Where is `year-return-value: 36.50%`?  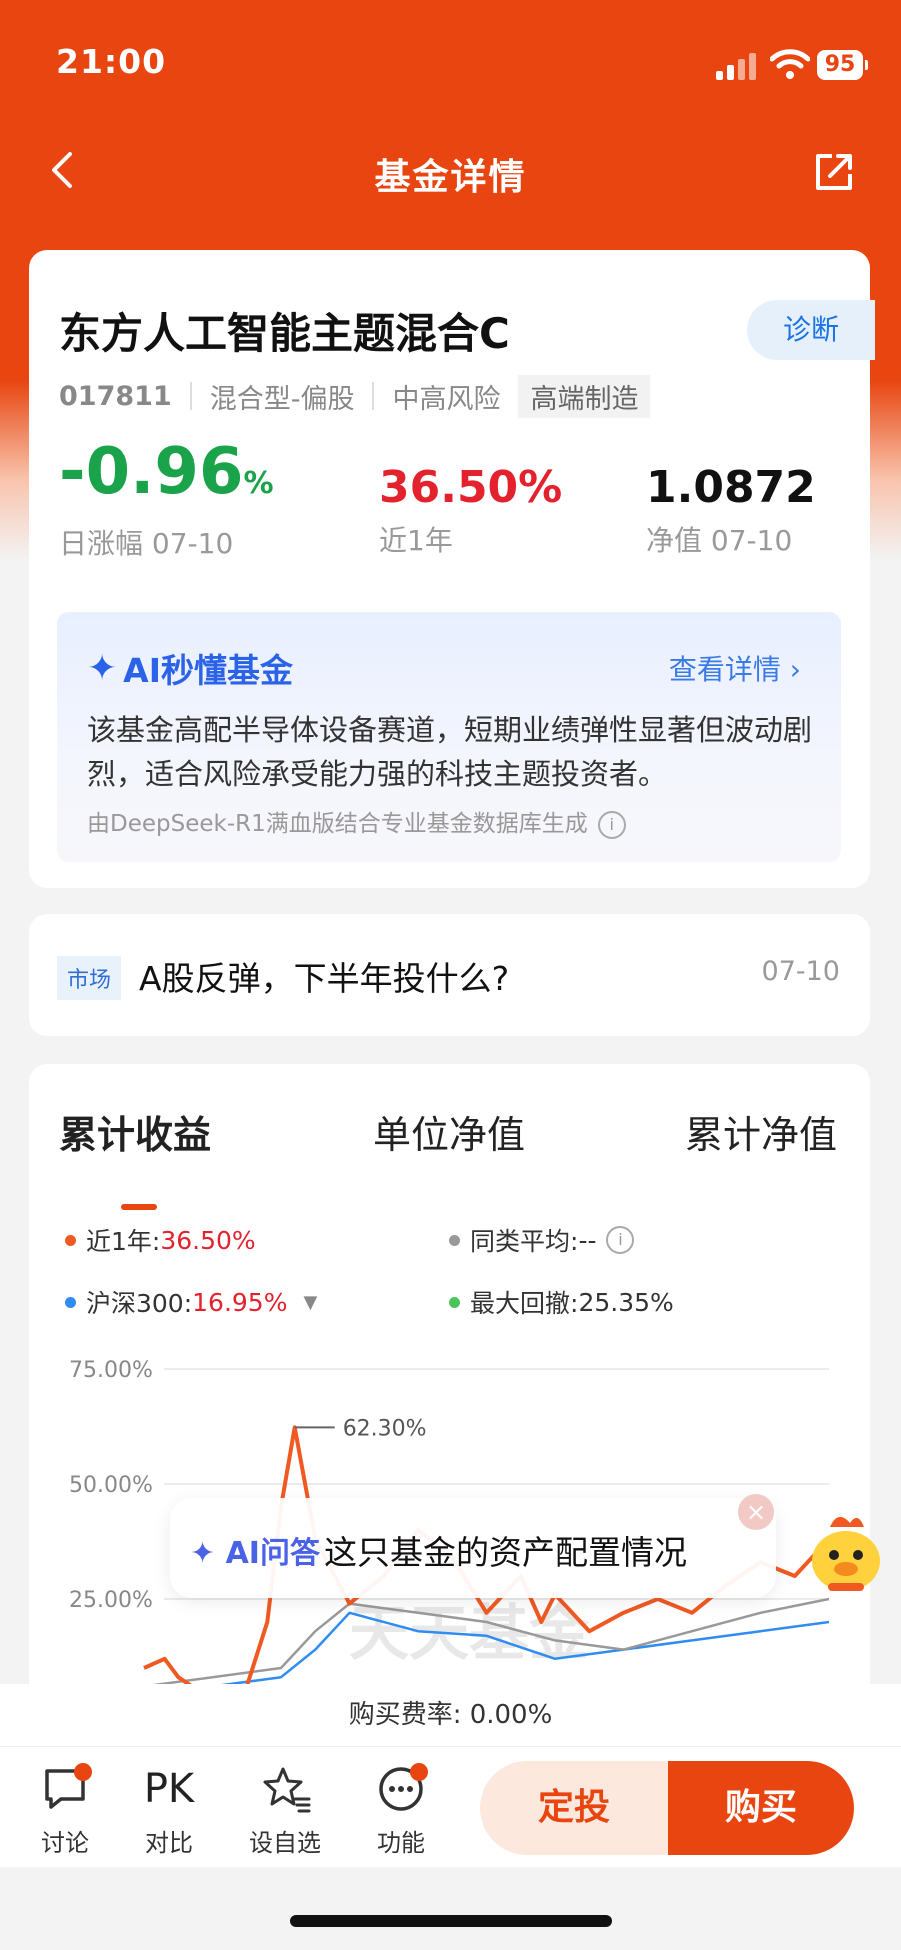 year-return-value: 36.50% is located at coordinates (471, 487).